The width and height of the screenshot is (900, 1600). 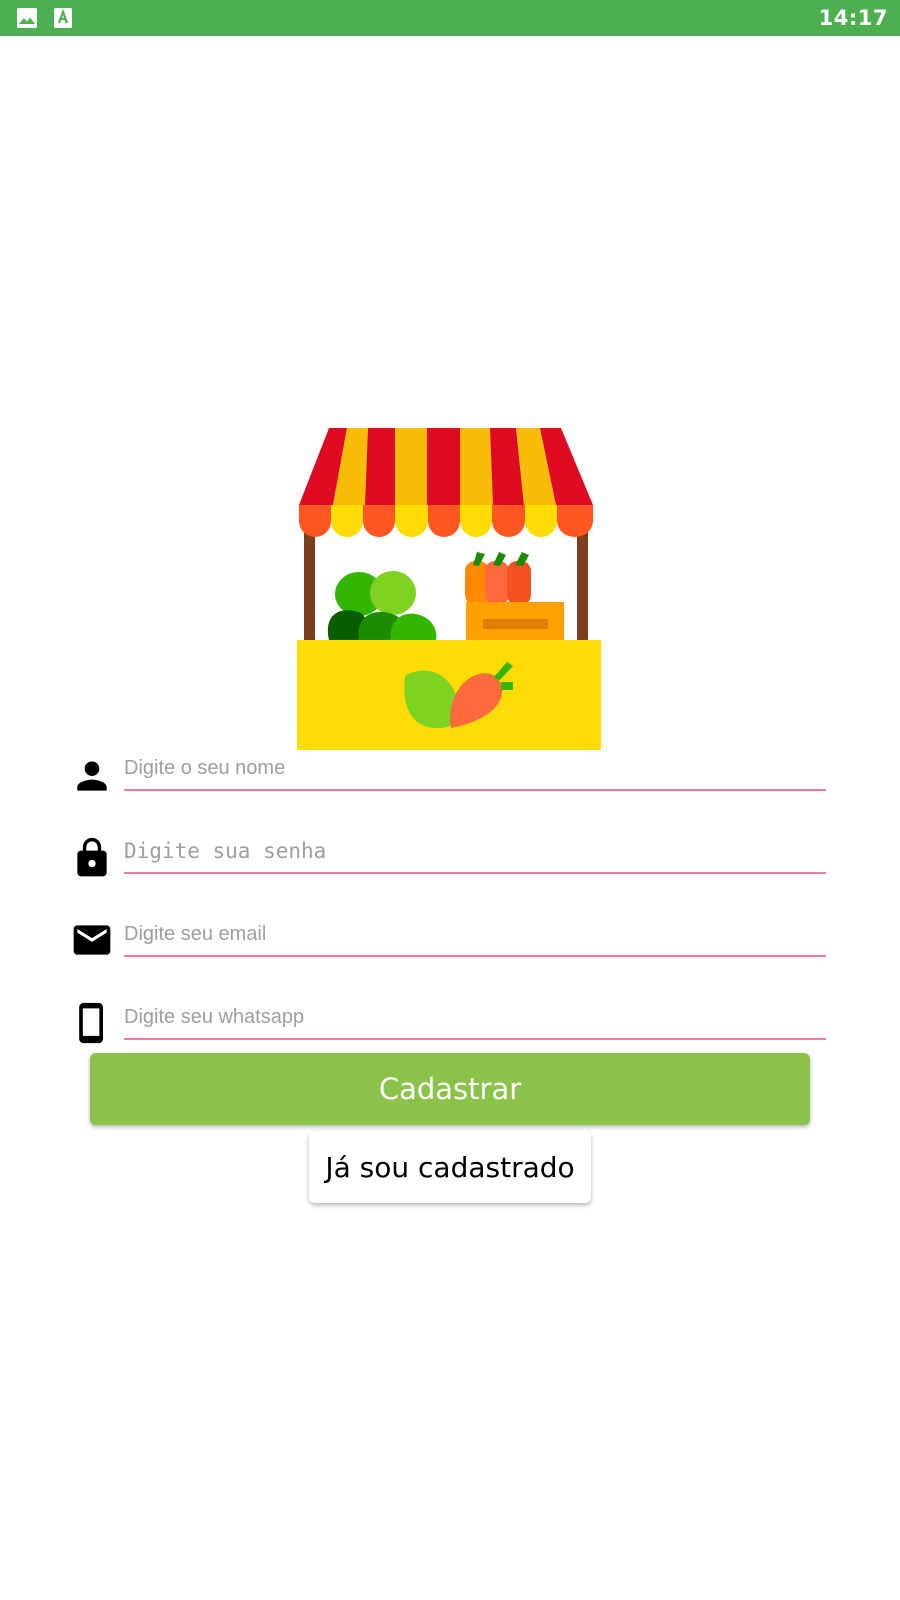 I want to click on email-icon, so click(x=92, y=940).